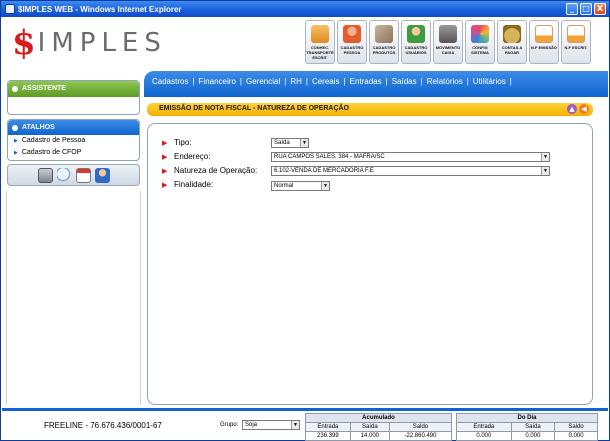  I want to click on logo-text: IMPLES, so click(102, 43).